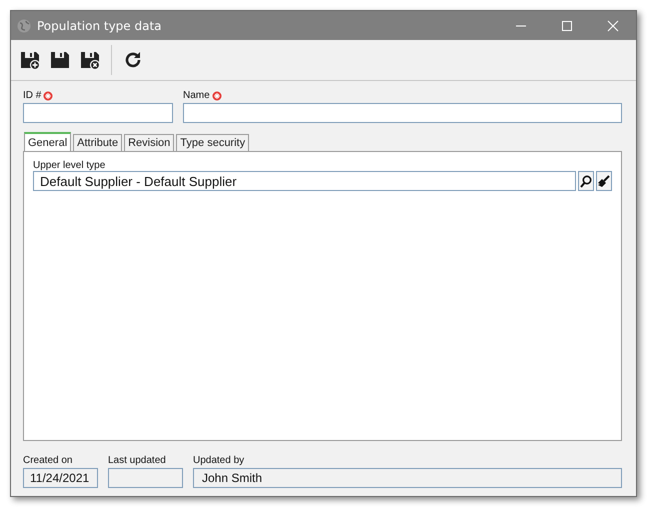 This screenshot has height=510, width=647. I want to click on close-icon, so click(613, 26).